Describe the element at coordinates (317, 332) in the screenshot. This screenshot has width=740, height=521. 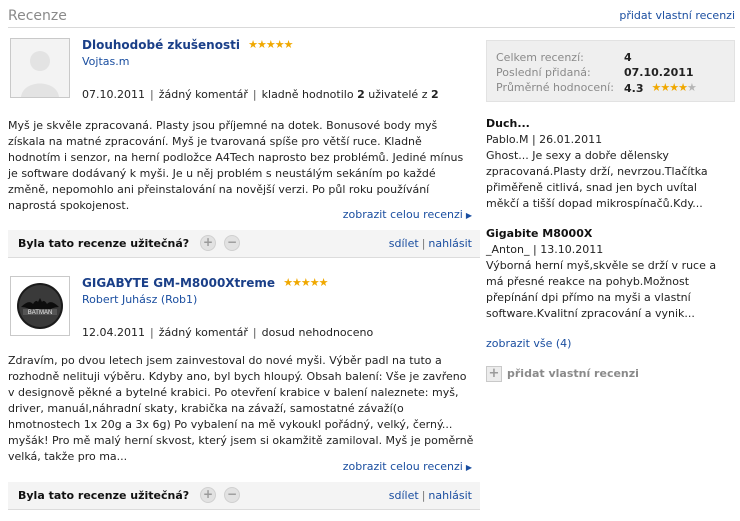
I see `rating-status: dosud nehodnoceno` at that location.